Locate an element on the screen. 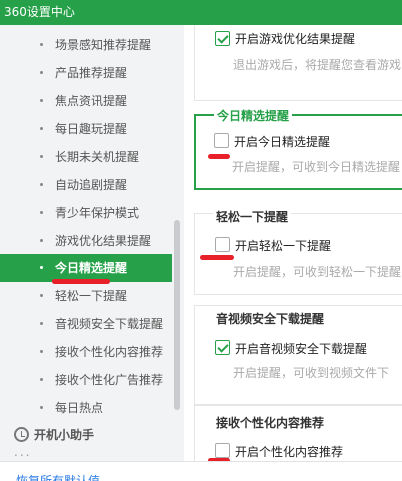 Image resolution: width=402 pixels, height=481 pixels. relax-card: 轻松一下提醒 开启轻松一下提醒 开启提醒，可收到轻松一下提醒 is located at coordinates (298, 251).